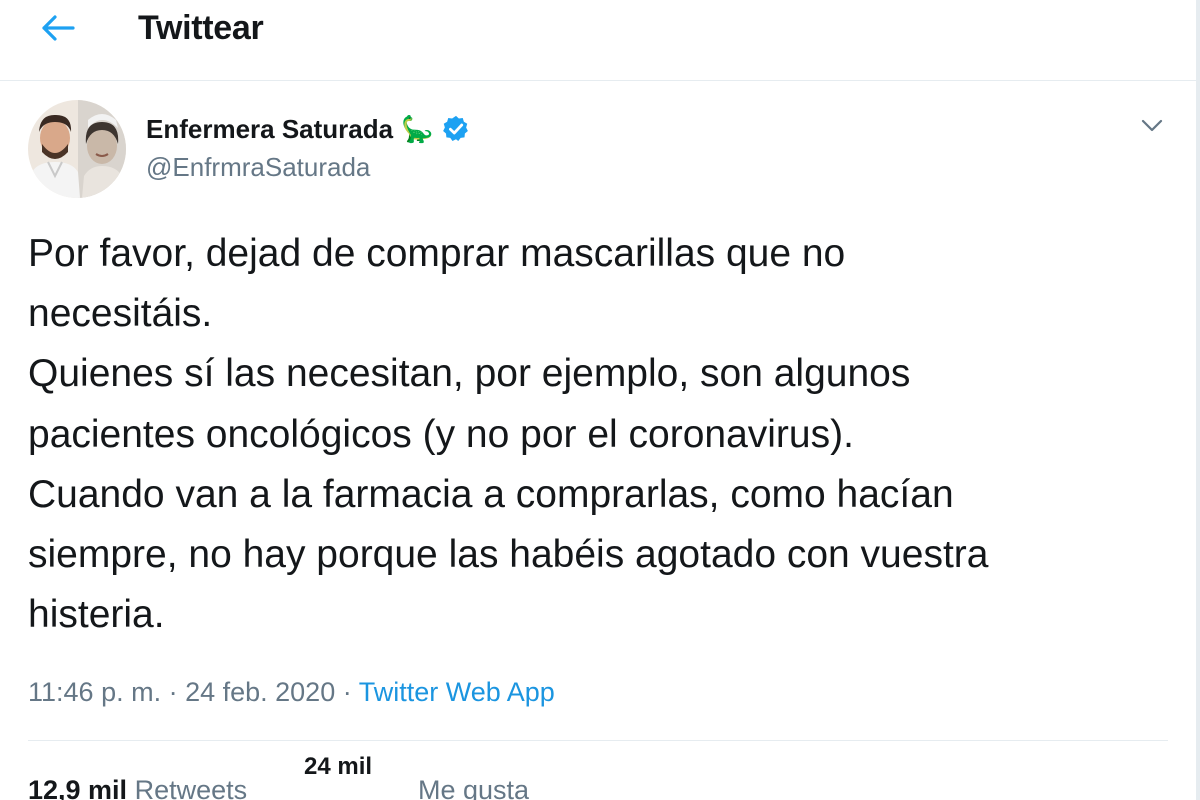  Describe the element at coordinates (457, 692) in the screenshot. I see `tweet-source-link: Twitter Web App` at that location.